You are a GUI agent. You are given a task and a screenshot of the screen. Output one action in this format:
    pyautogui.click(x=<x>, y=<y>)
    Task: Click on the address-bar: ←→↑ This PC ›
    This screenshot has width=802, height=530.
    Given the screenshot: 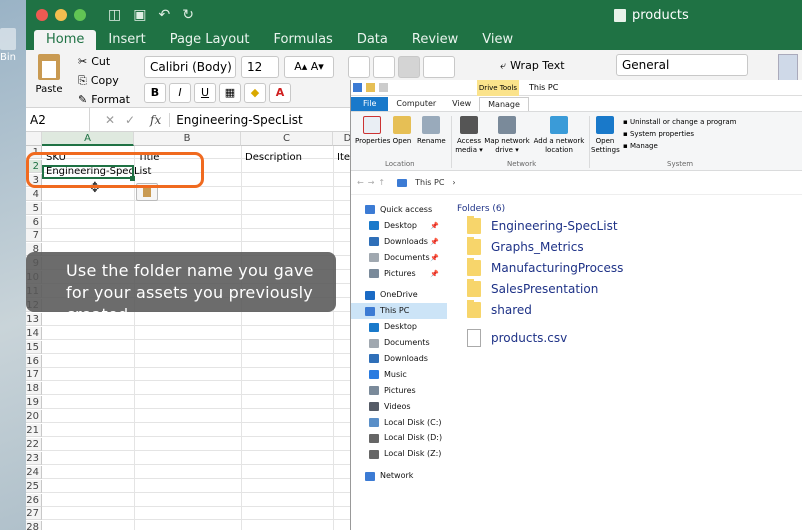 What is the action you would take?
    pyautogui.click(x=576, y=183)
    